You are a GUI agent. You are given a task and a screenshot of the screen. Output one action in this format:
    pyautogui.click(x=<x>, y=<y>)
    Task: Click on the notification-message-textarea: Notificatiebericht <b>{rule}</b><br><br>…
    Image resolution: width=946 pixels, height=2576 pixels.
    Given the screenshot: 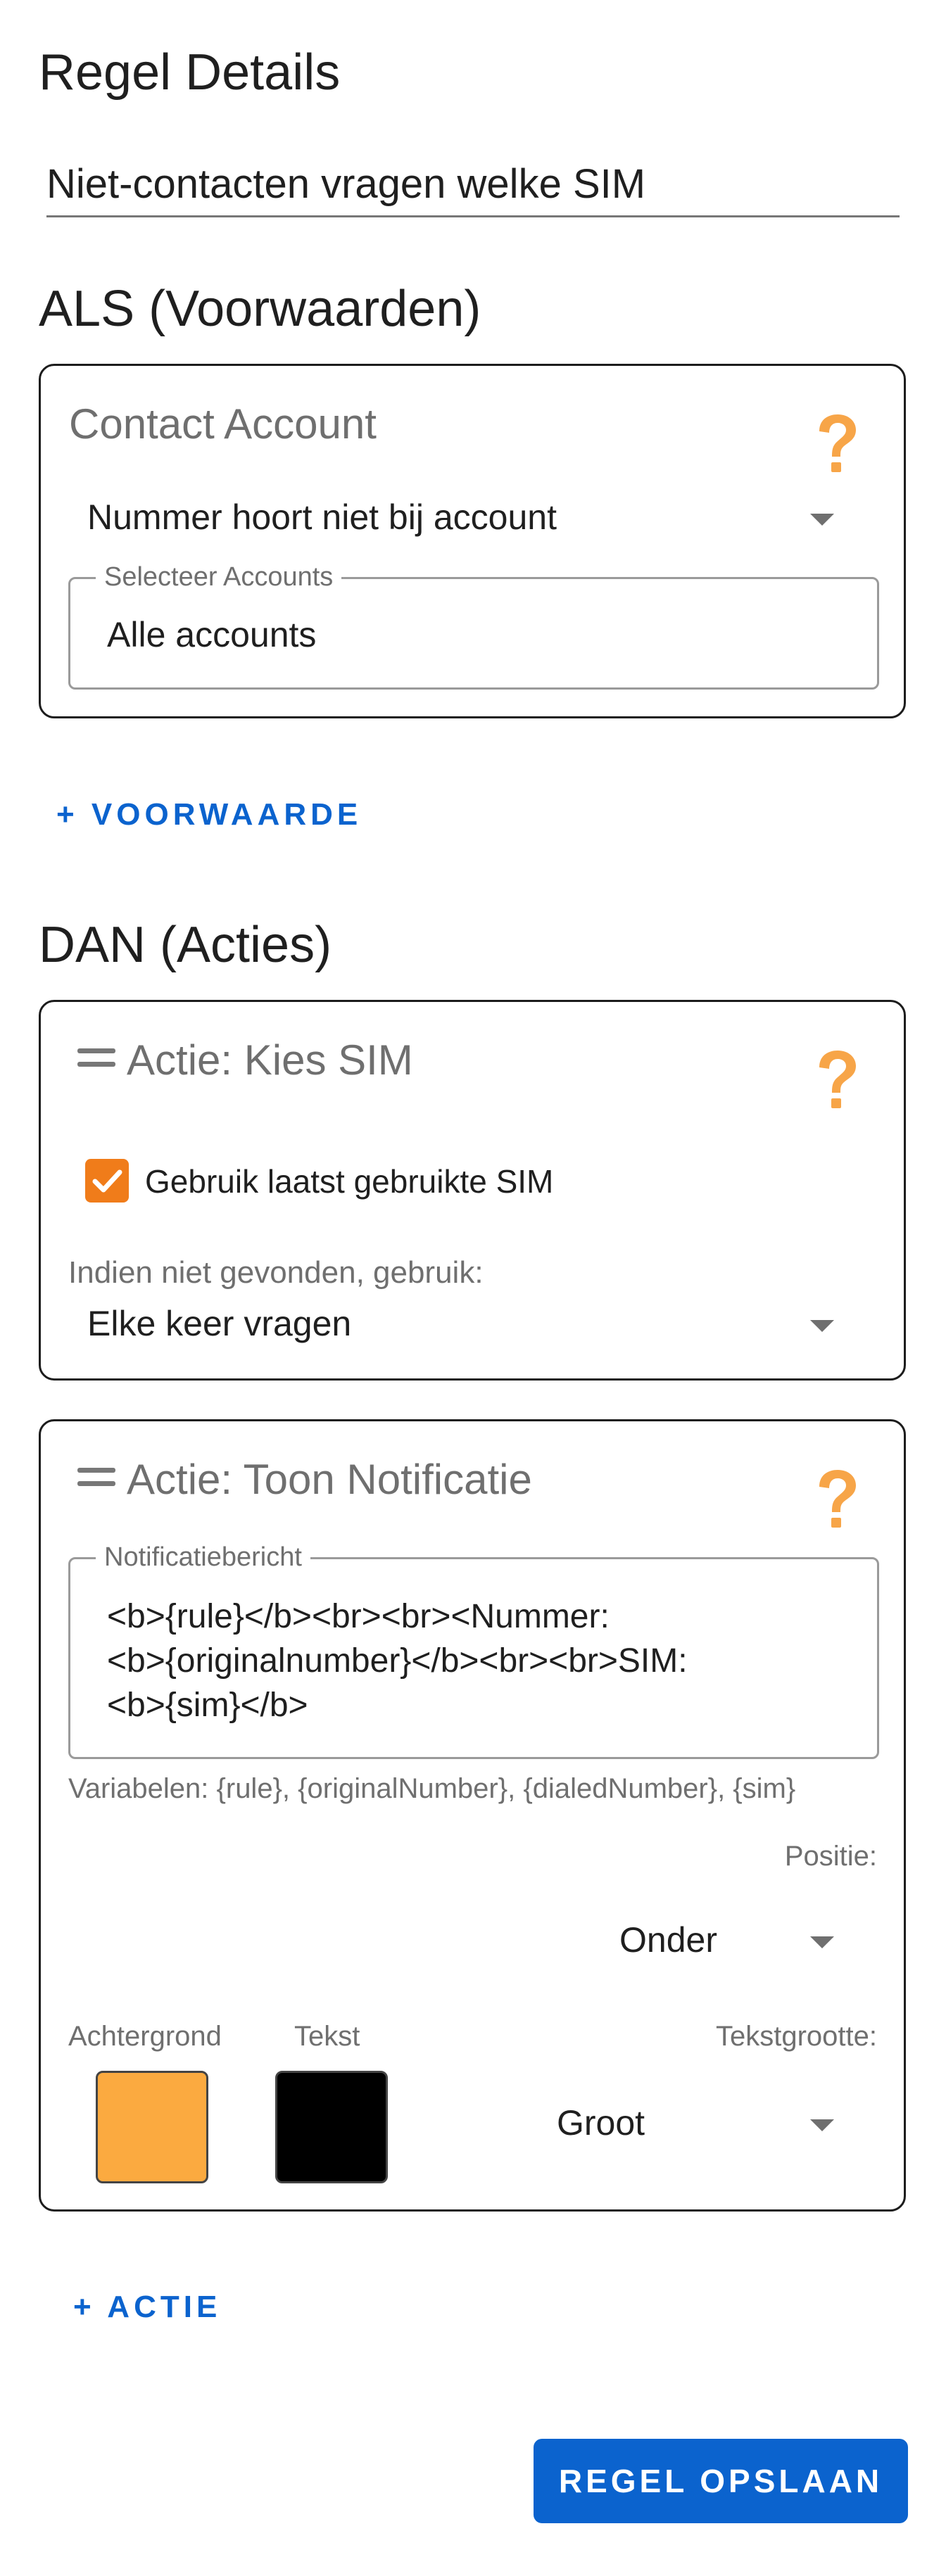 What is the action you would take?
    pyautogui.click(x=474, y=1650)
    